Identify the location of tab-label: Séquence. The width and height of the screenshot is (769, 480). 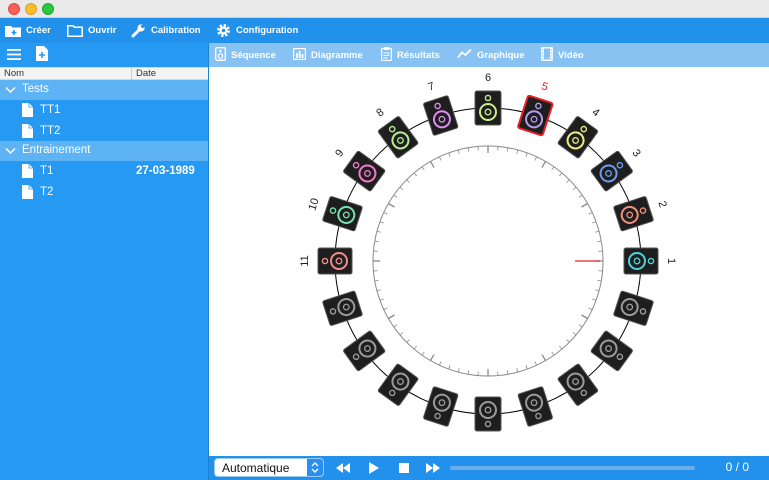
(253, 55).